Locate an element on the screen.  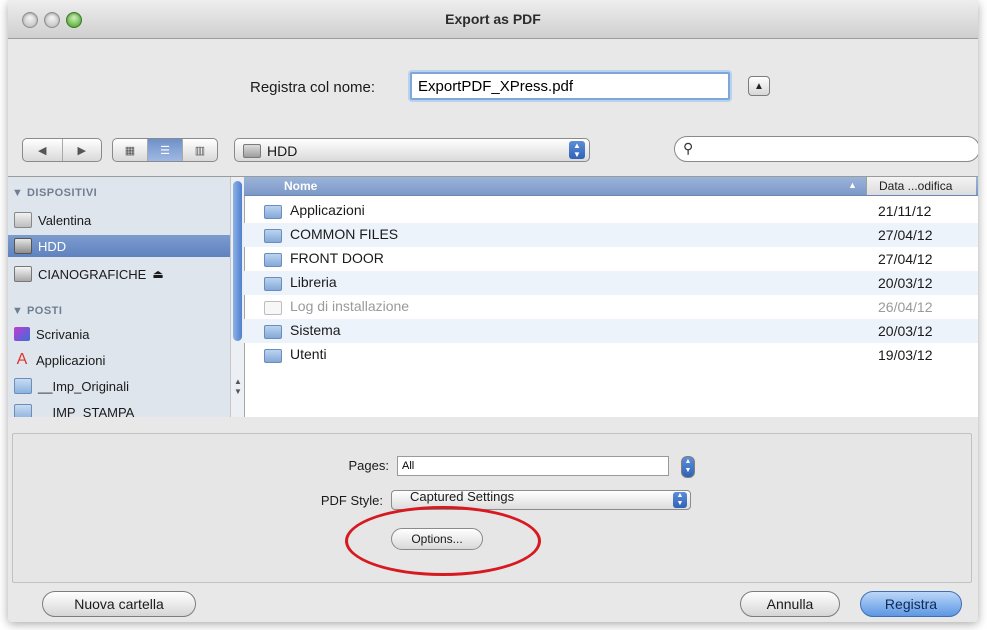
list-view-icon: ☰ is located at coordinates (165, 150).